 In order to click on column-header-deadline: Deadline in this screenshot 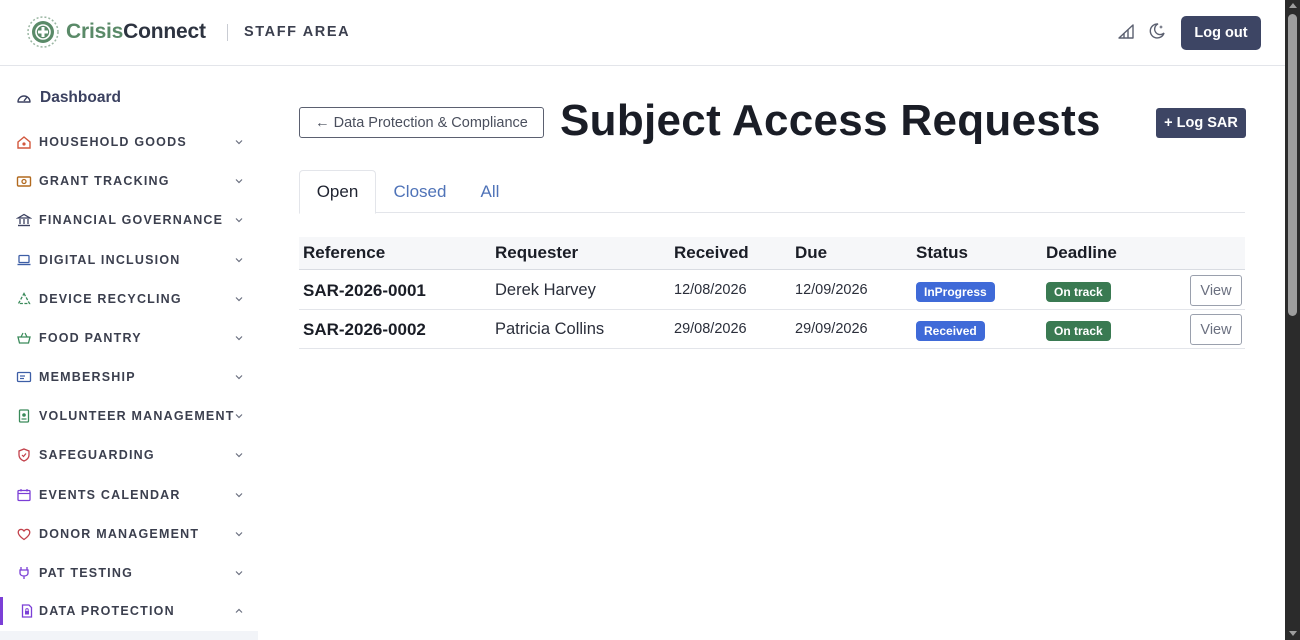, I will do `click(1081, 252)`.